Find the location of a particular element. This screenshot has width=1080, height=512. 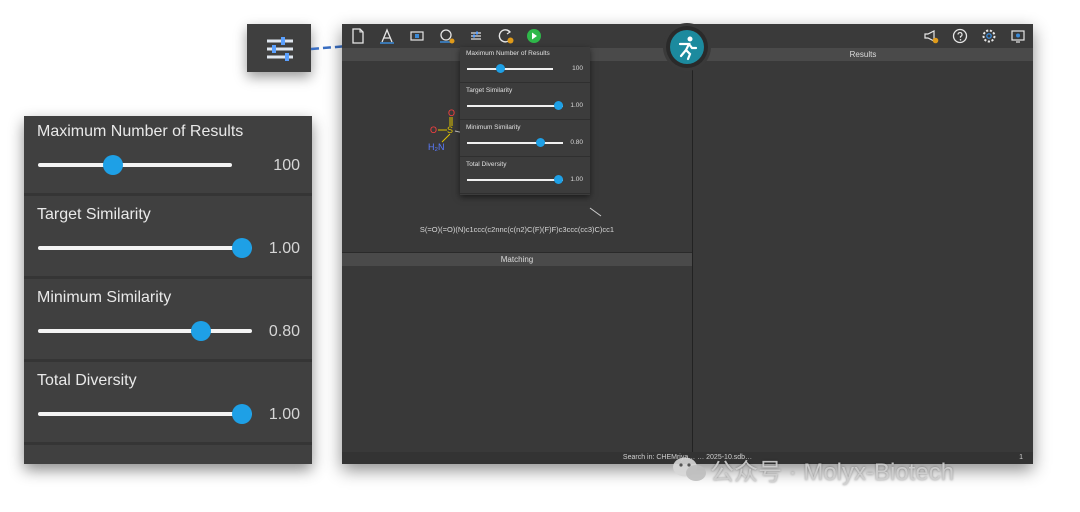

zoomed-sliders-icon is located at coordinates (279, 48).